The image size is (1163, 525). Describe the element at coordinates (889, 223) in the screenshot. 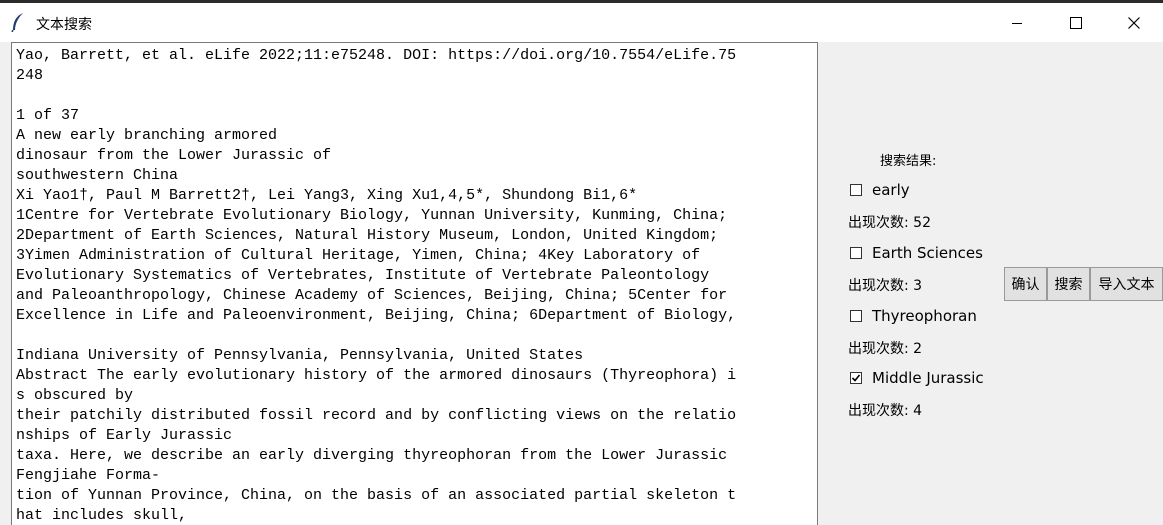

I see `occurrence-count: 出现次数: 52` at that location.